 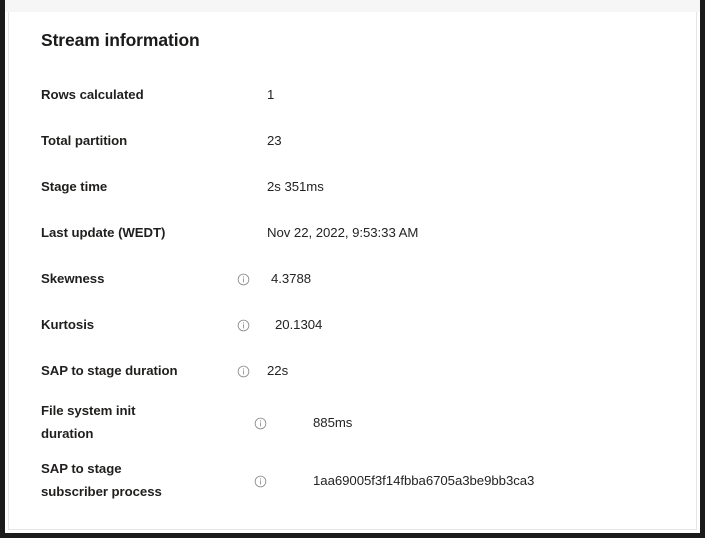 I want to click on list-item: SAP to stage duration 22s, so click(x=352, y=371).